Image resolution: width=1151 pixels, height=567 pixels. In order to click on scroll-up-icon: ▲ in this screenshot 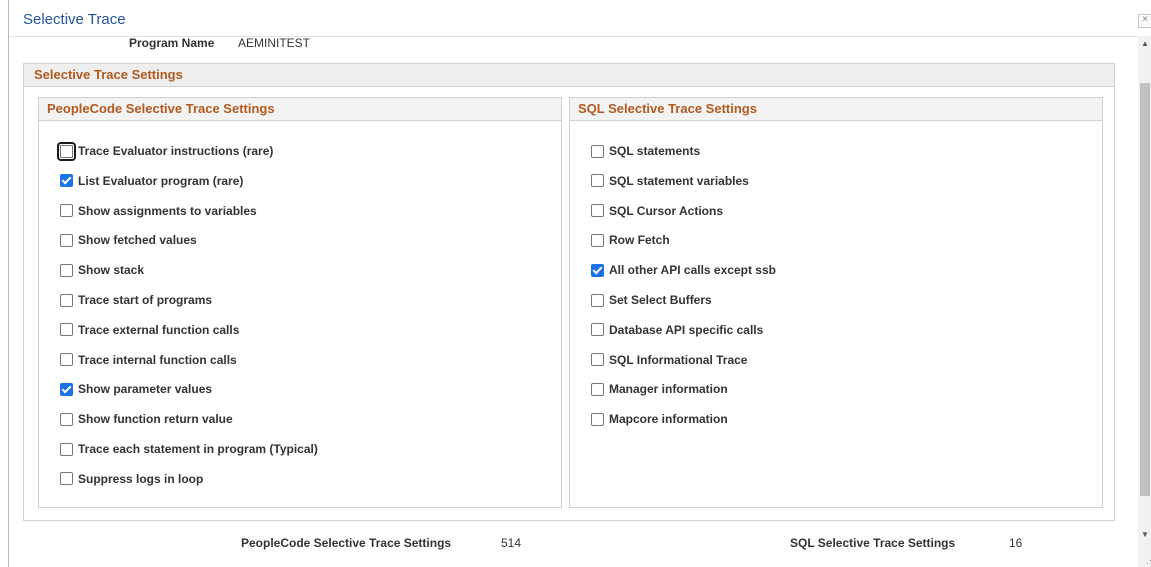, I will do `click(1144, 44)`.